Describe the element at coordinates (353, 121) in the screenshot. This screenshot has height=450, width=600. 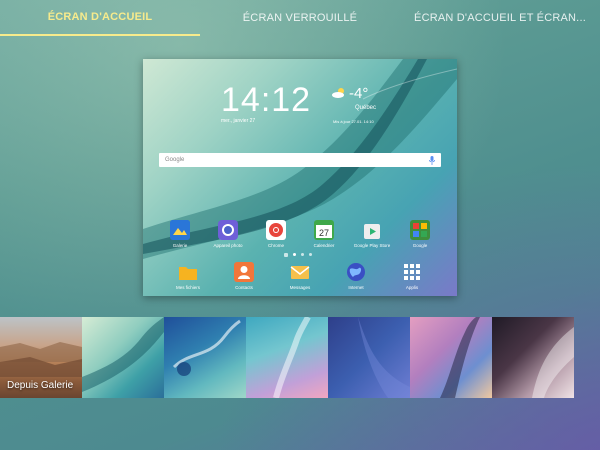
I see `weather-updated: Mis à jour 27.01. 14:10` at that location.